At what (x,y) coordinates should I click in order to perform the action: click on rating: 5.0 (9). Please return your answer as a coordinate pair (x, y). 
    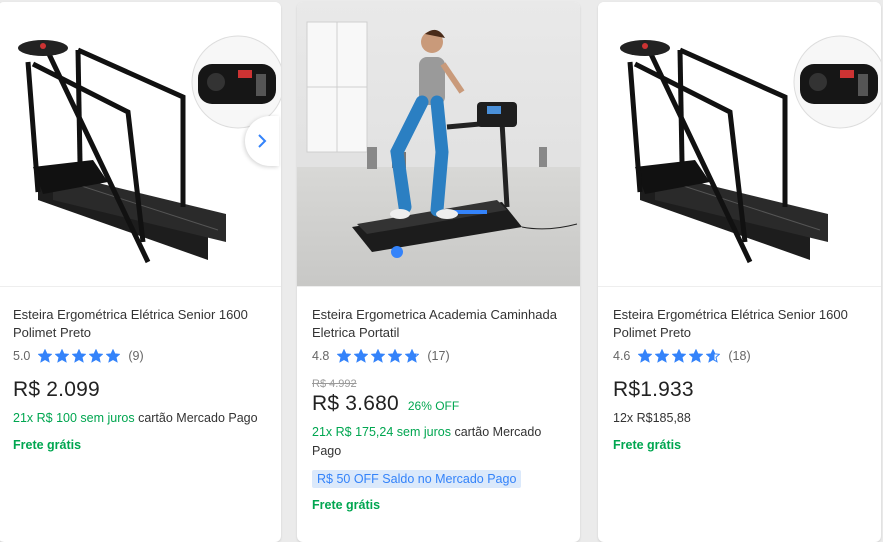
    Looking at the image, I should click on (141, 356).